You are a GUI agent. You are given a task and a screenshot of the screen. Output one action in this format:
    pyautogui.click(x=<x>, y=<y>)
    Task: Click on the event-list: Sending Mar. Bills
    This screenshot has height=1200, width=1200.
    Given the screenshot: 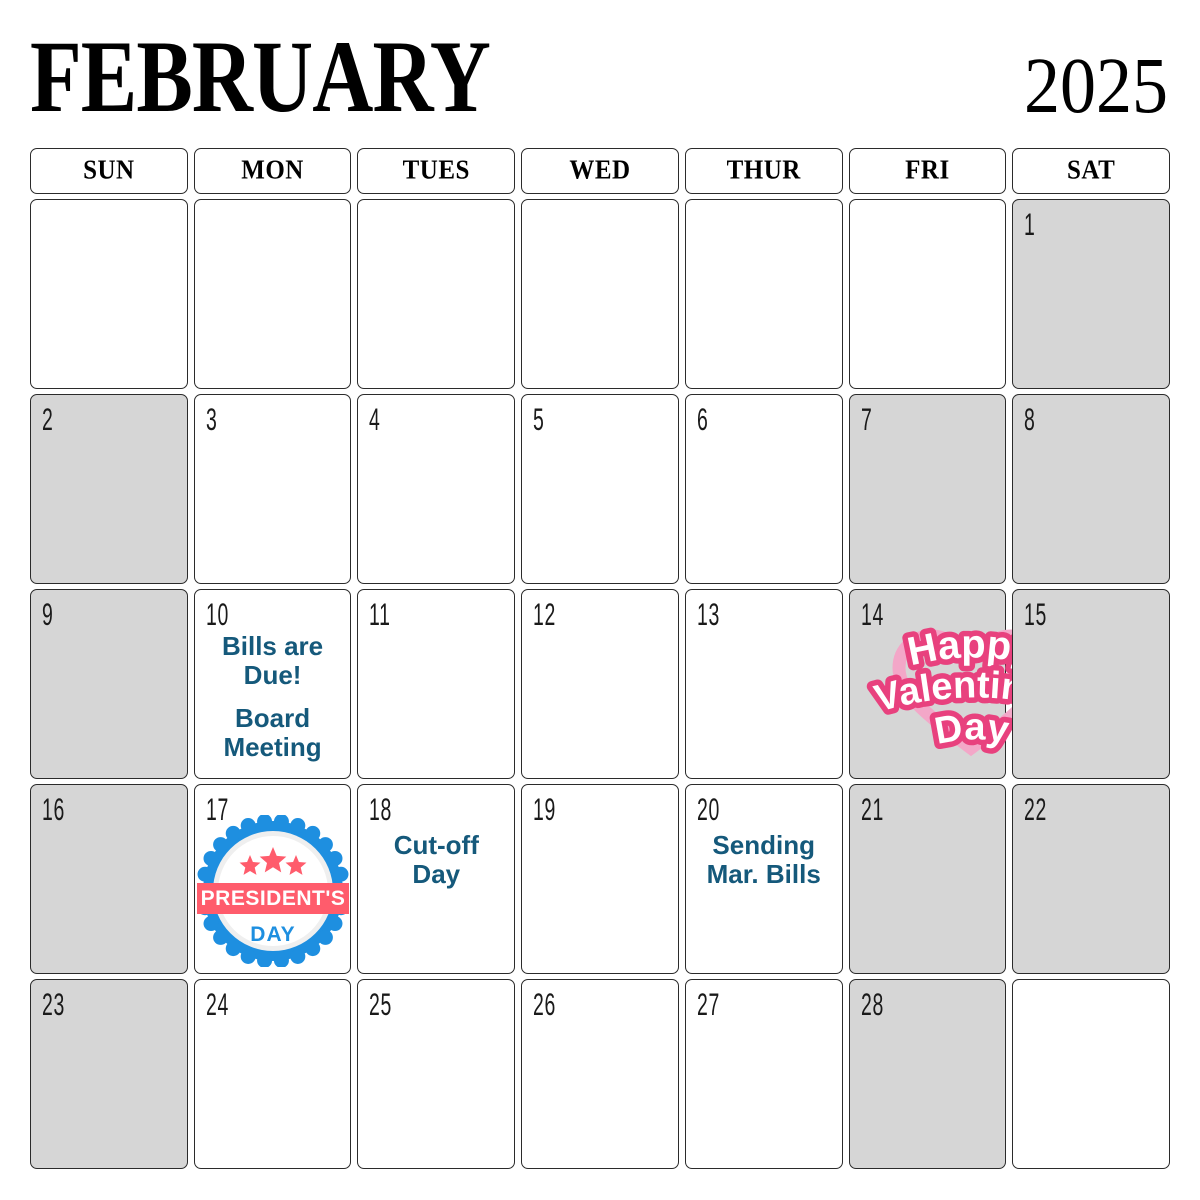 What is the action you would take?
    pyautogui.click(x=764, y=860)
    